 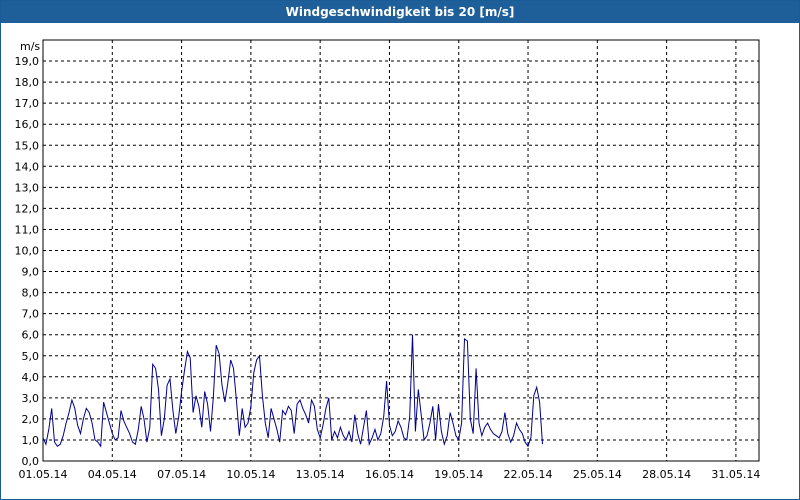 What do you see at coordinates (181, 474) in the screenshot?
I see `x-tick-label: 07.05.14` at bounding box center [181, 474].